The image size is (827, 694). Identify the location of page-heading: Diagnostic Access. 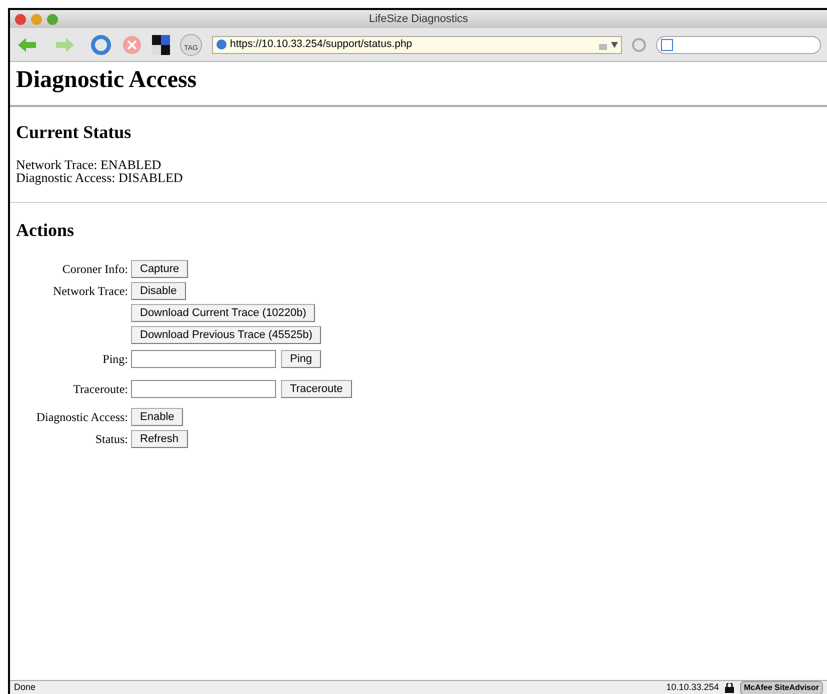
(107, 80).